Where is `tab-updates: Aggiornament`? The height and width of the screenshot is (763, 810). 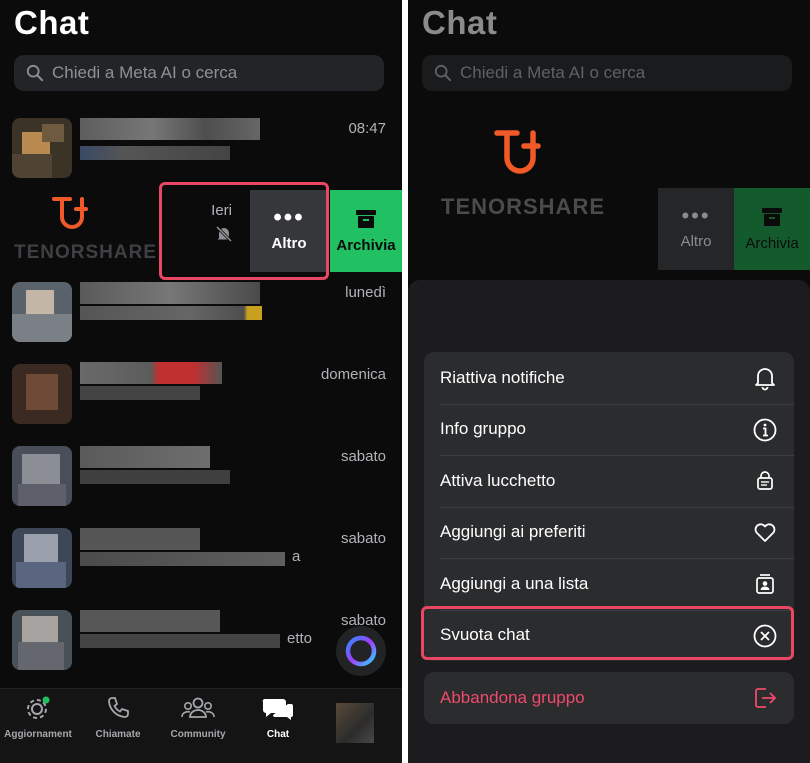
tab-updates: Aggiornament is located at coordinates (39, 717).